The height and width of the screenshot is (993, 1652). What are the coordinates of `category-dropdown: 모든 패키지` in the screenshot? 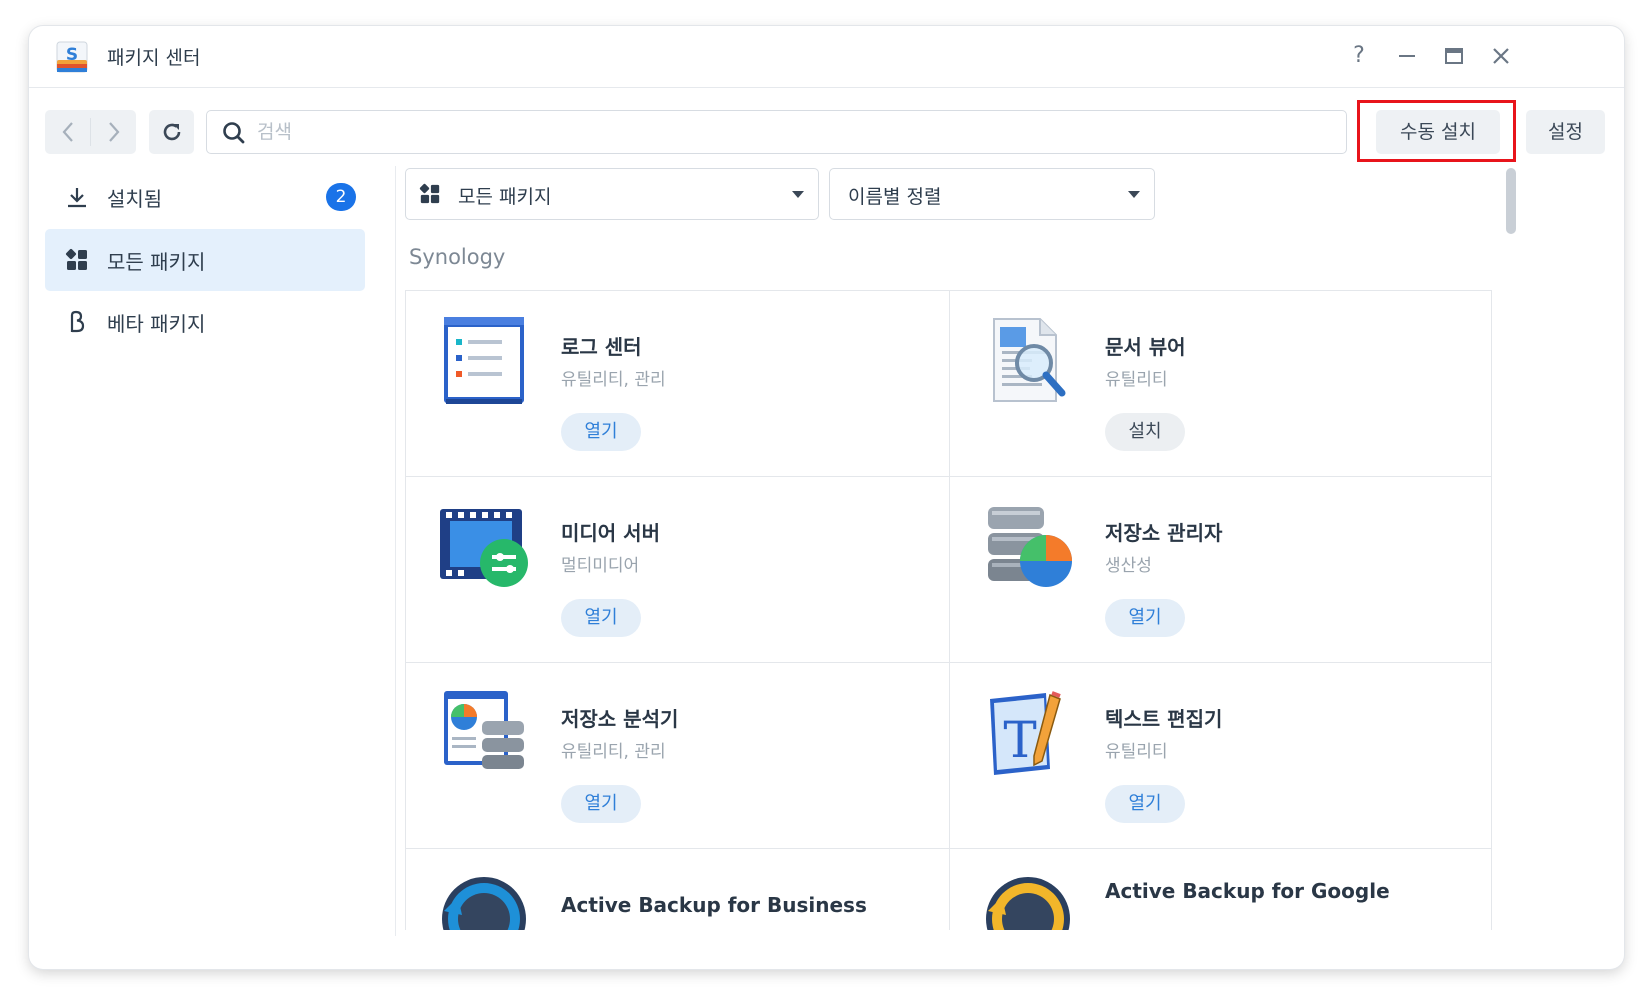 It's located at (612, 194).